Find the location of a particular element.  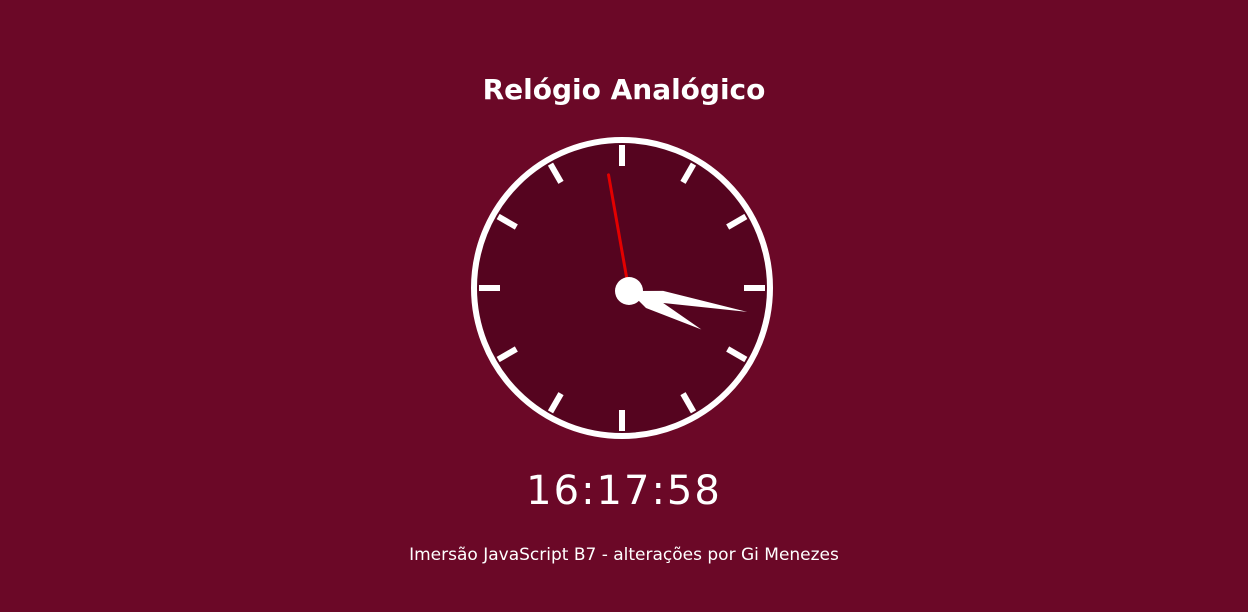

analog-clock is located at coordinates (622, 288).